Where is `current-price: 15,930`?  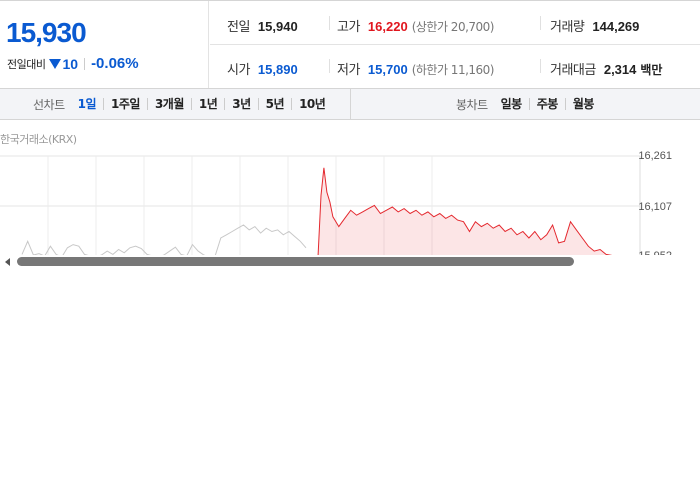 current-price: 15,930 is located at coordinates (46, 32).